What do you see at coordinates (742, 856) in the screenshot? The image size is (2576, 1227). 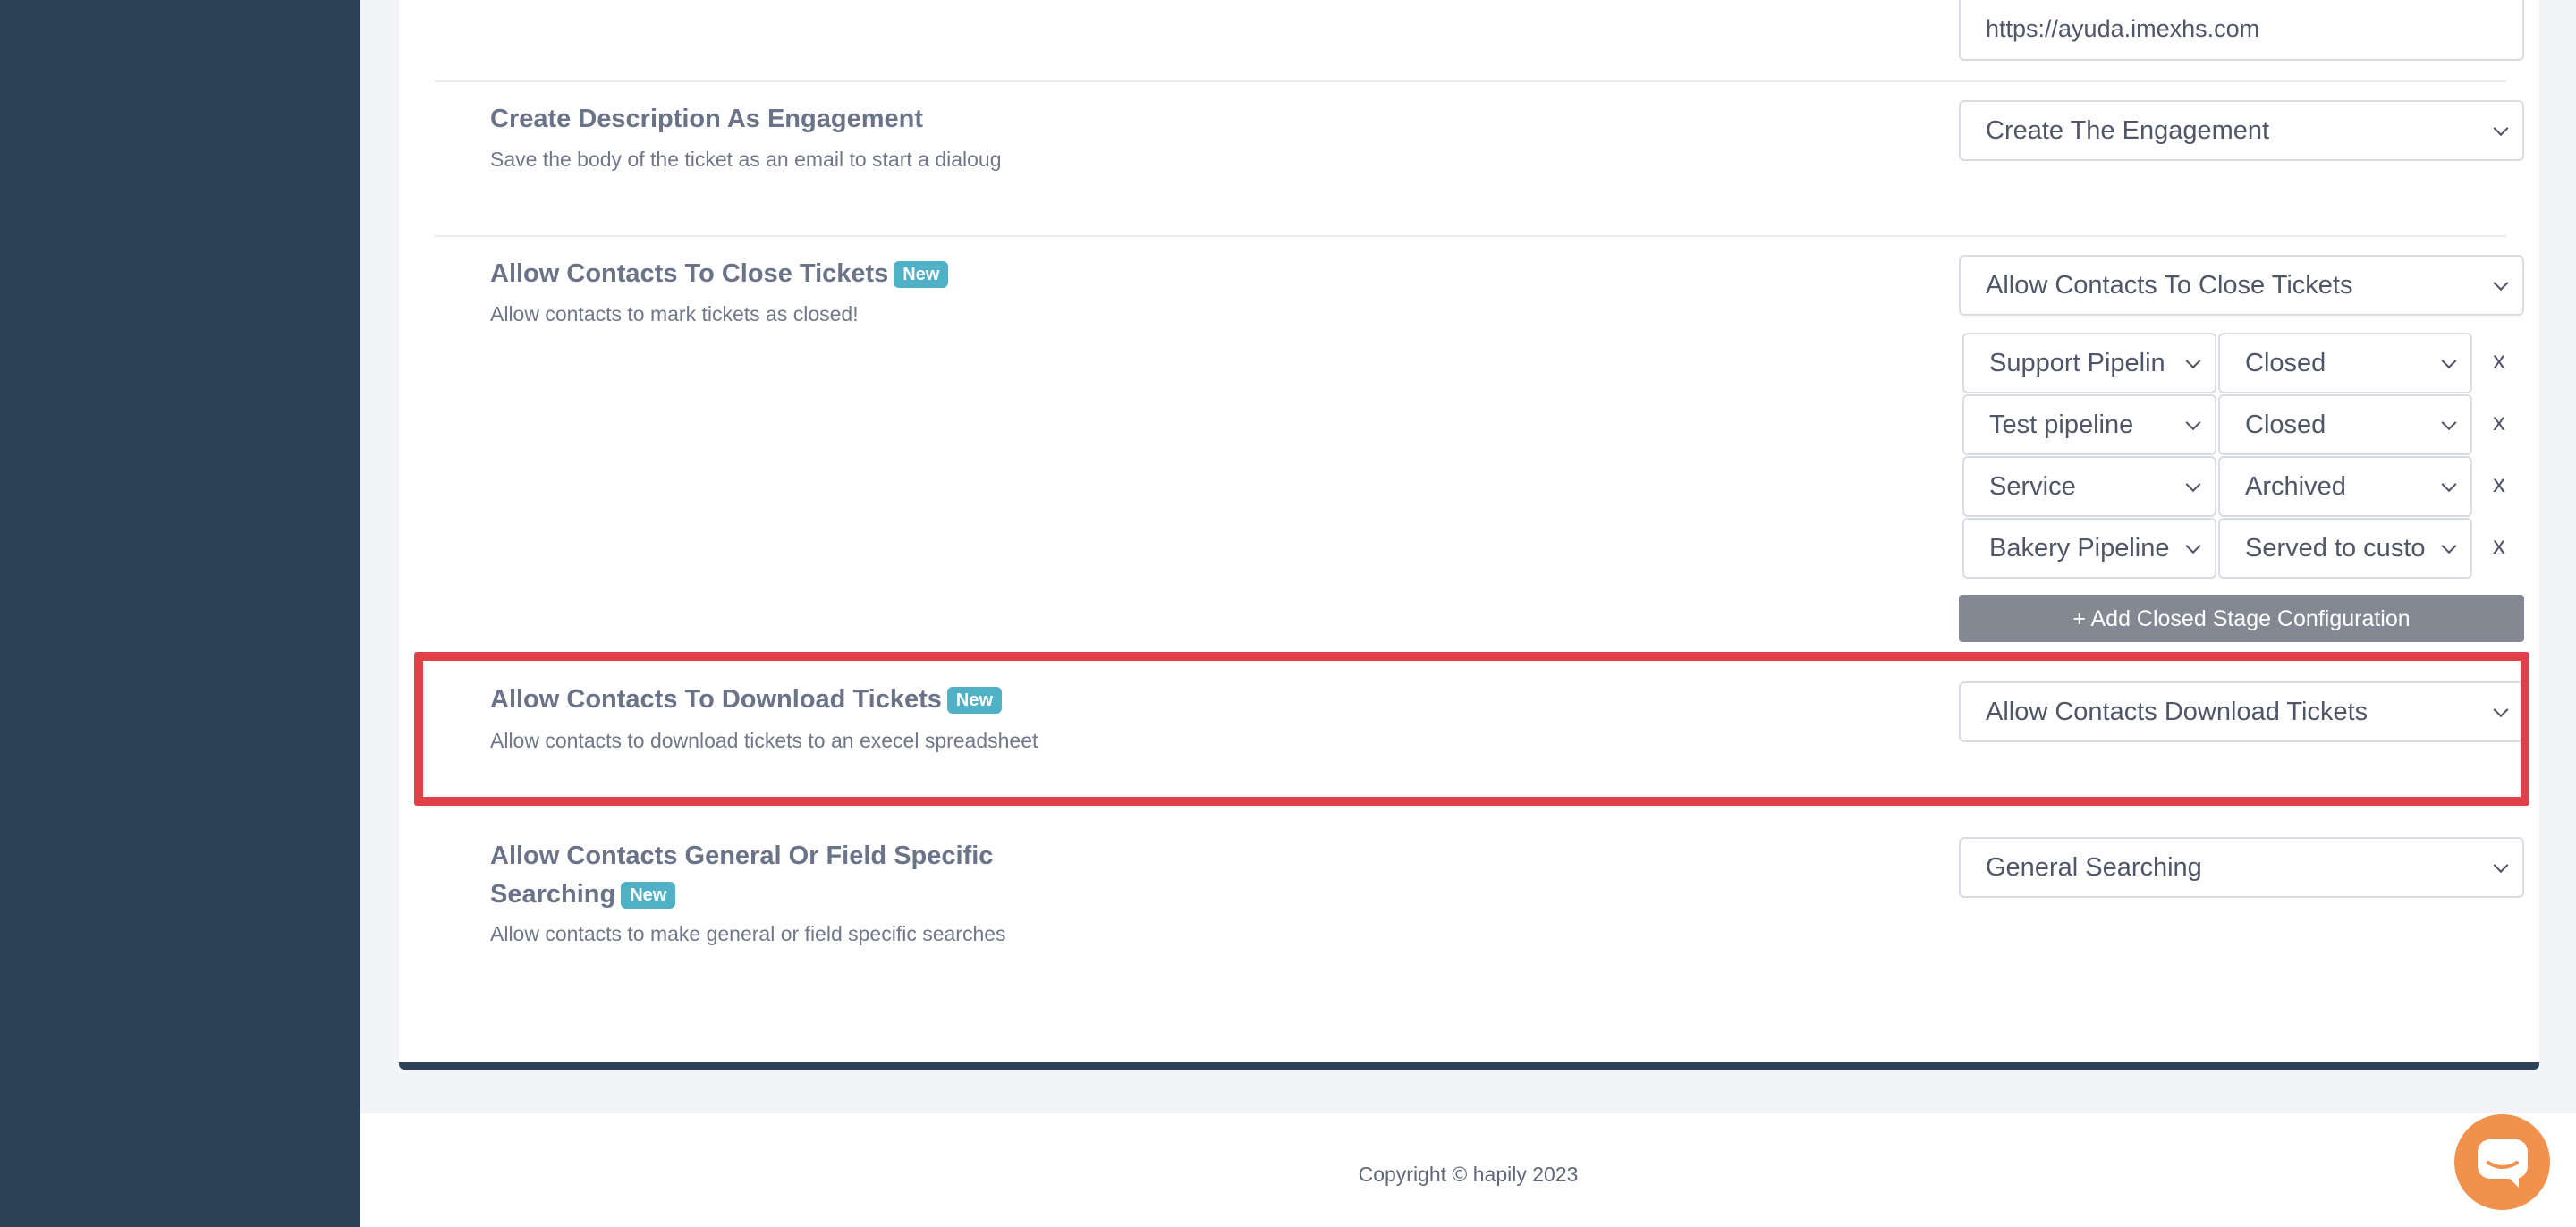 I see `searching-title-line1: Allow Contacts General Or Field Specific` at bounding box center [742, 856].